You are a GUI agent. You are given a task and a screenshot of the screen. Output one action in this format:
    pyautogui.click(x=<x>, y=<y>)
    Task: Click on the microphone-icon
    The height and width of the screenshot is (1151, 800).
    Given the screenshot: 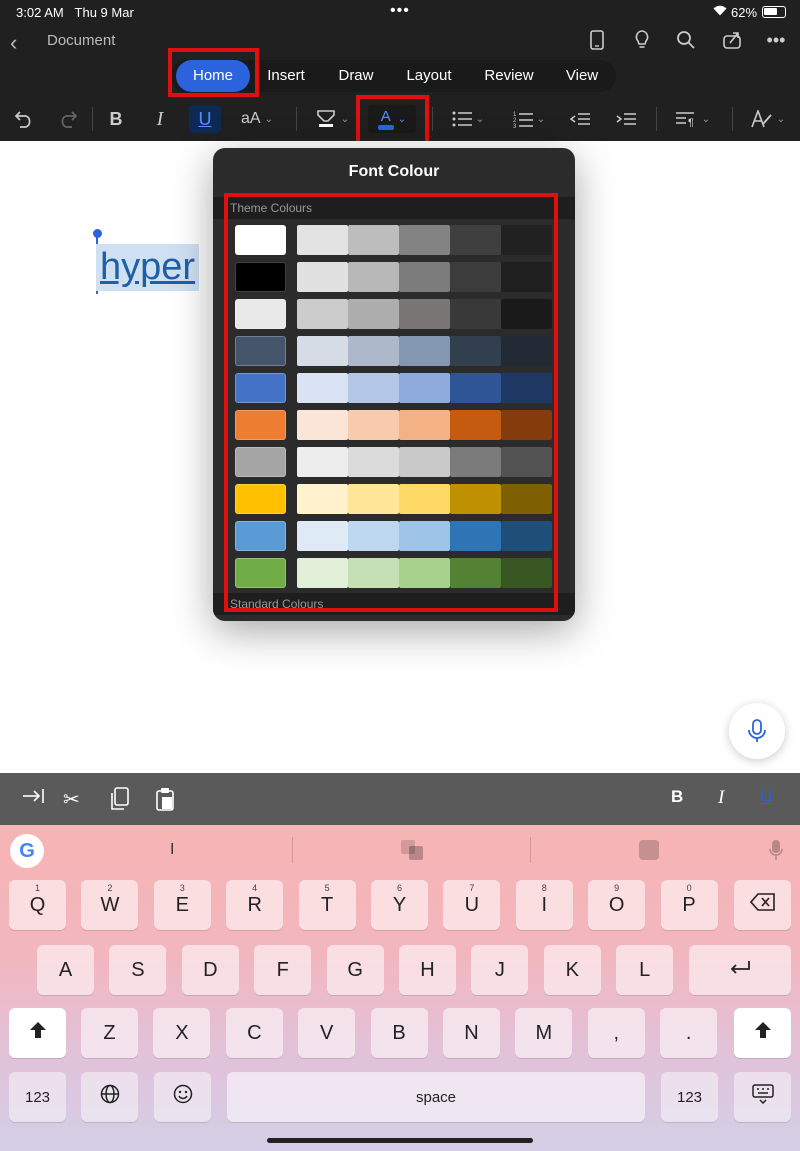 What is the action you would take?
    pyautogui.click(x=757, y=730)
    